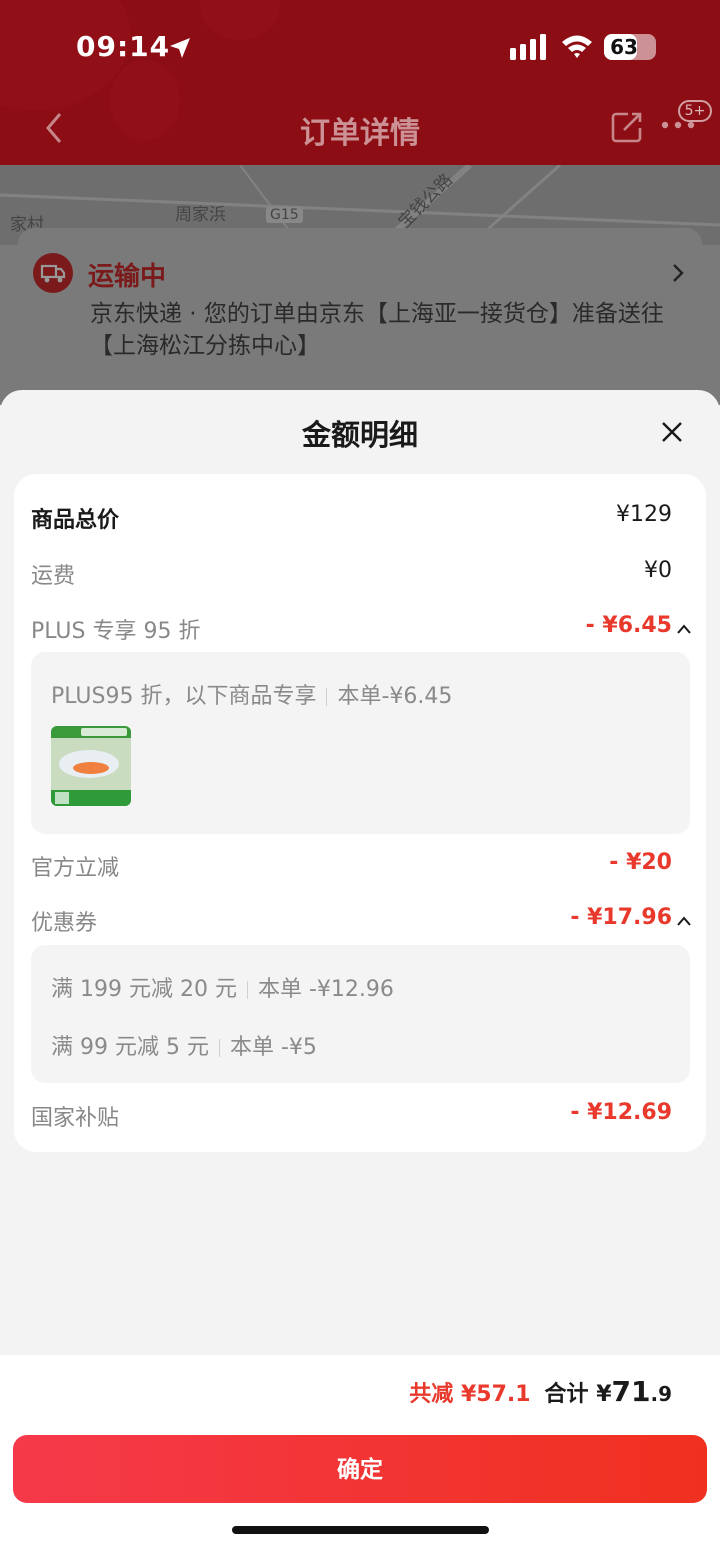 This screenshot has width=720, height=1560. What do you see at coordinates (360, 1469) in the screenshot?
I see `confirm-button: 确定` at bounding box center [360, 1469].